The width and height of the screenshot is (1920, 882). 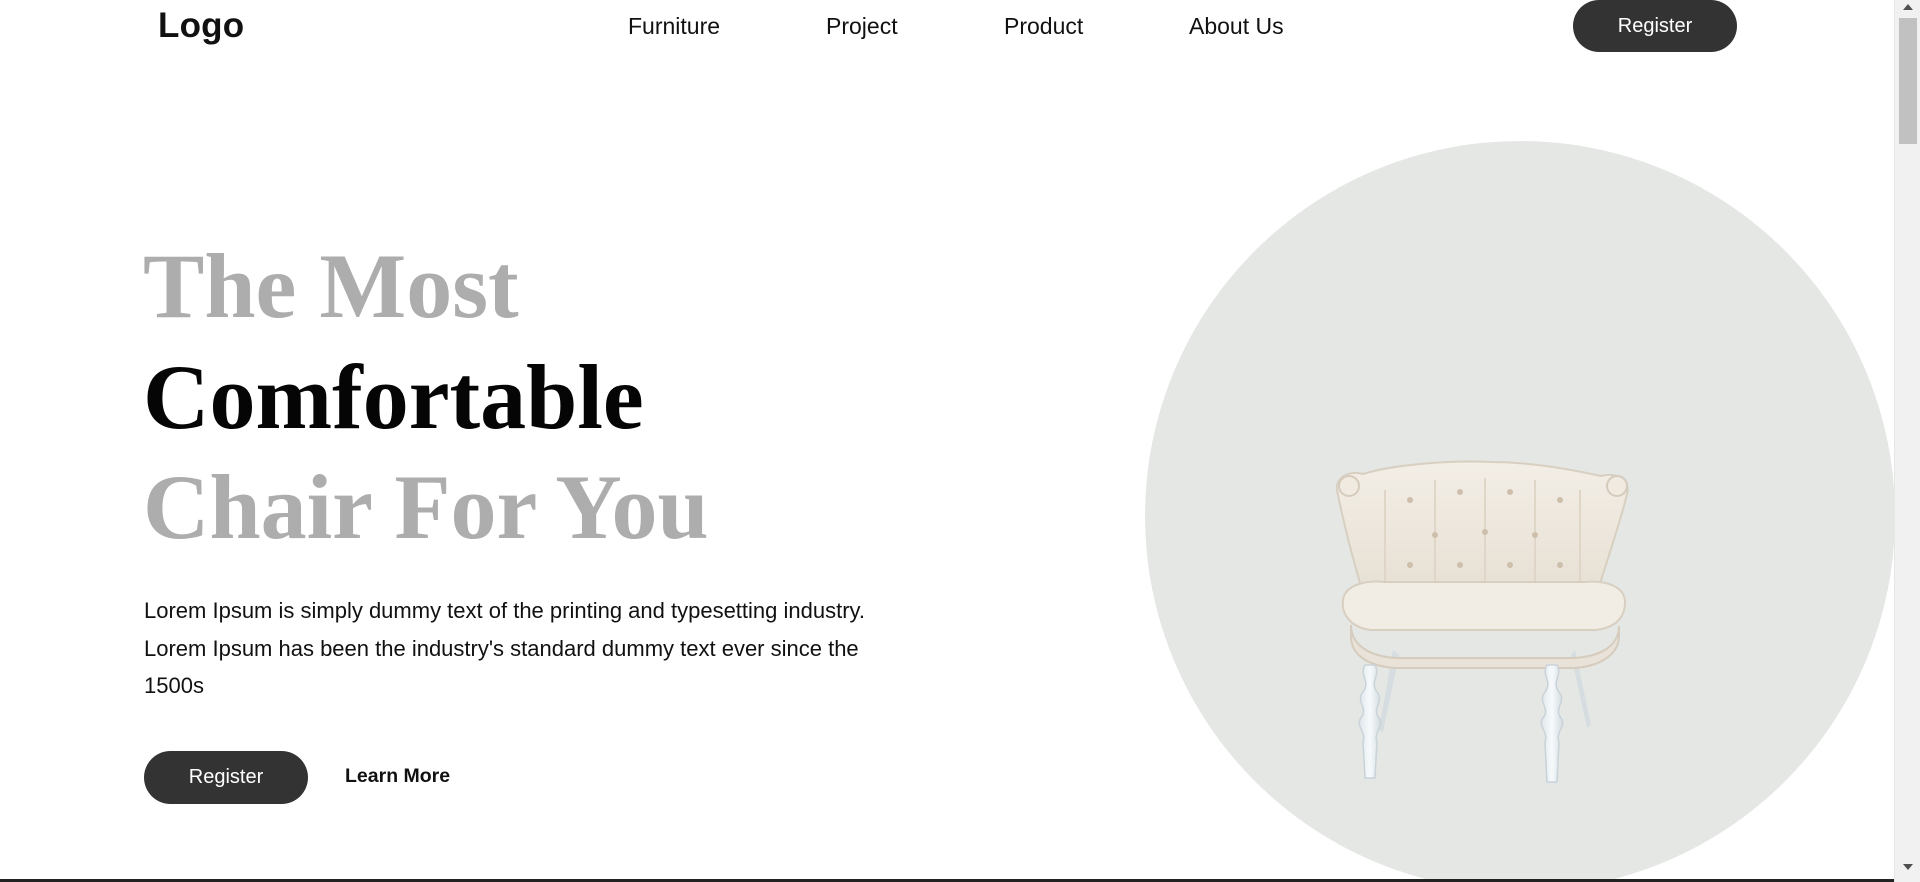 I want to click on scrollbar-thumb, so click(x=1908, y=81).